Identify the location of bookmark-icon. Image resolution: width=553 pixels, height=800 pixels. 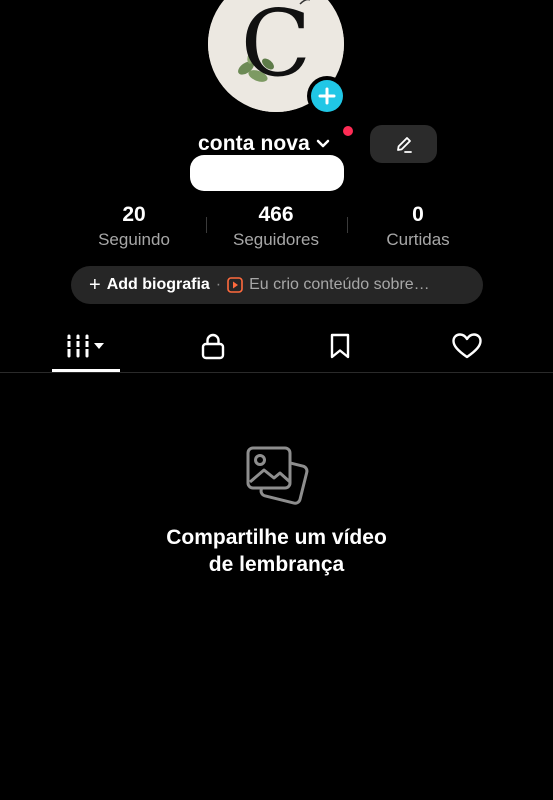
(340, 346).